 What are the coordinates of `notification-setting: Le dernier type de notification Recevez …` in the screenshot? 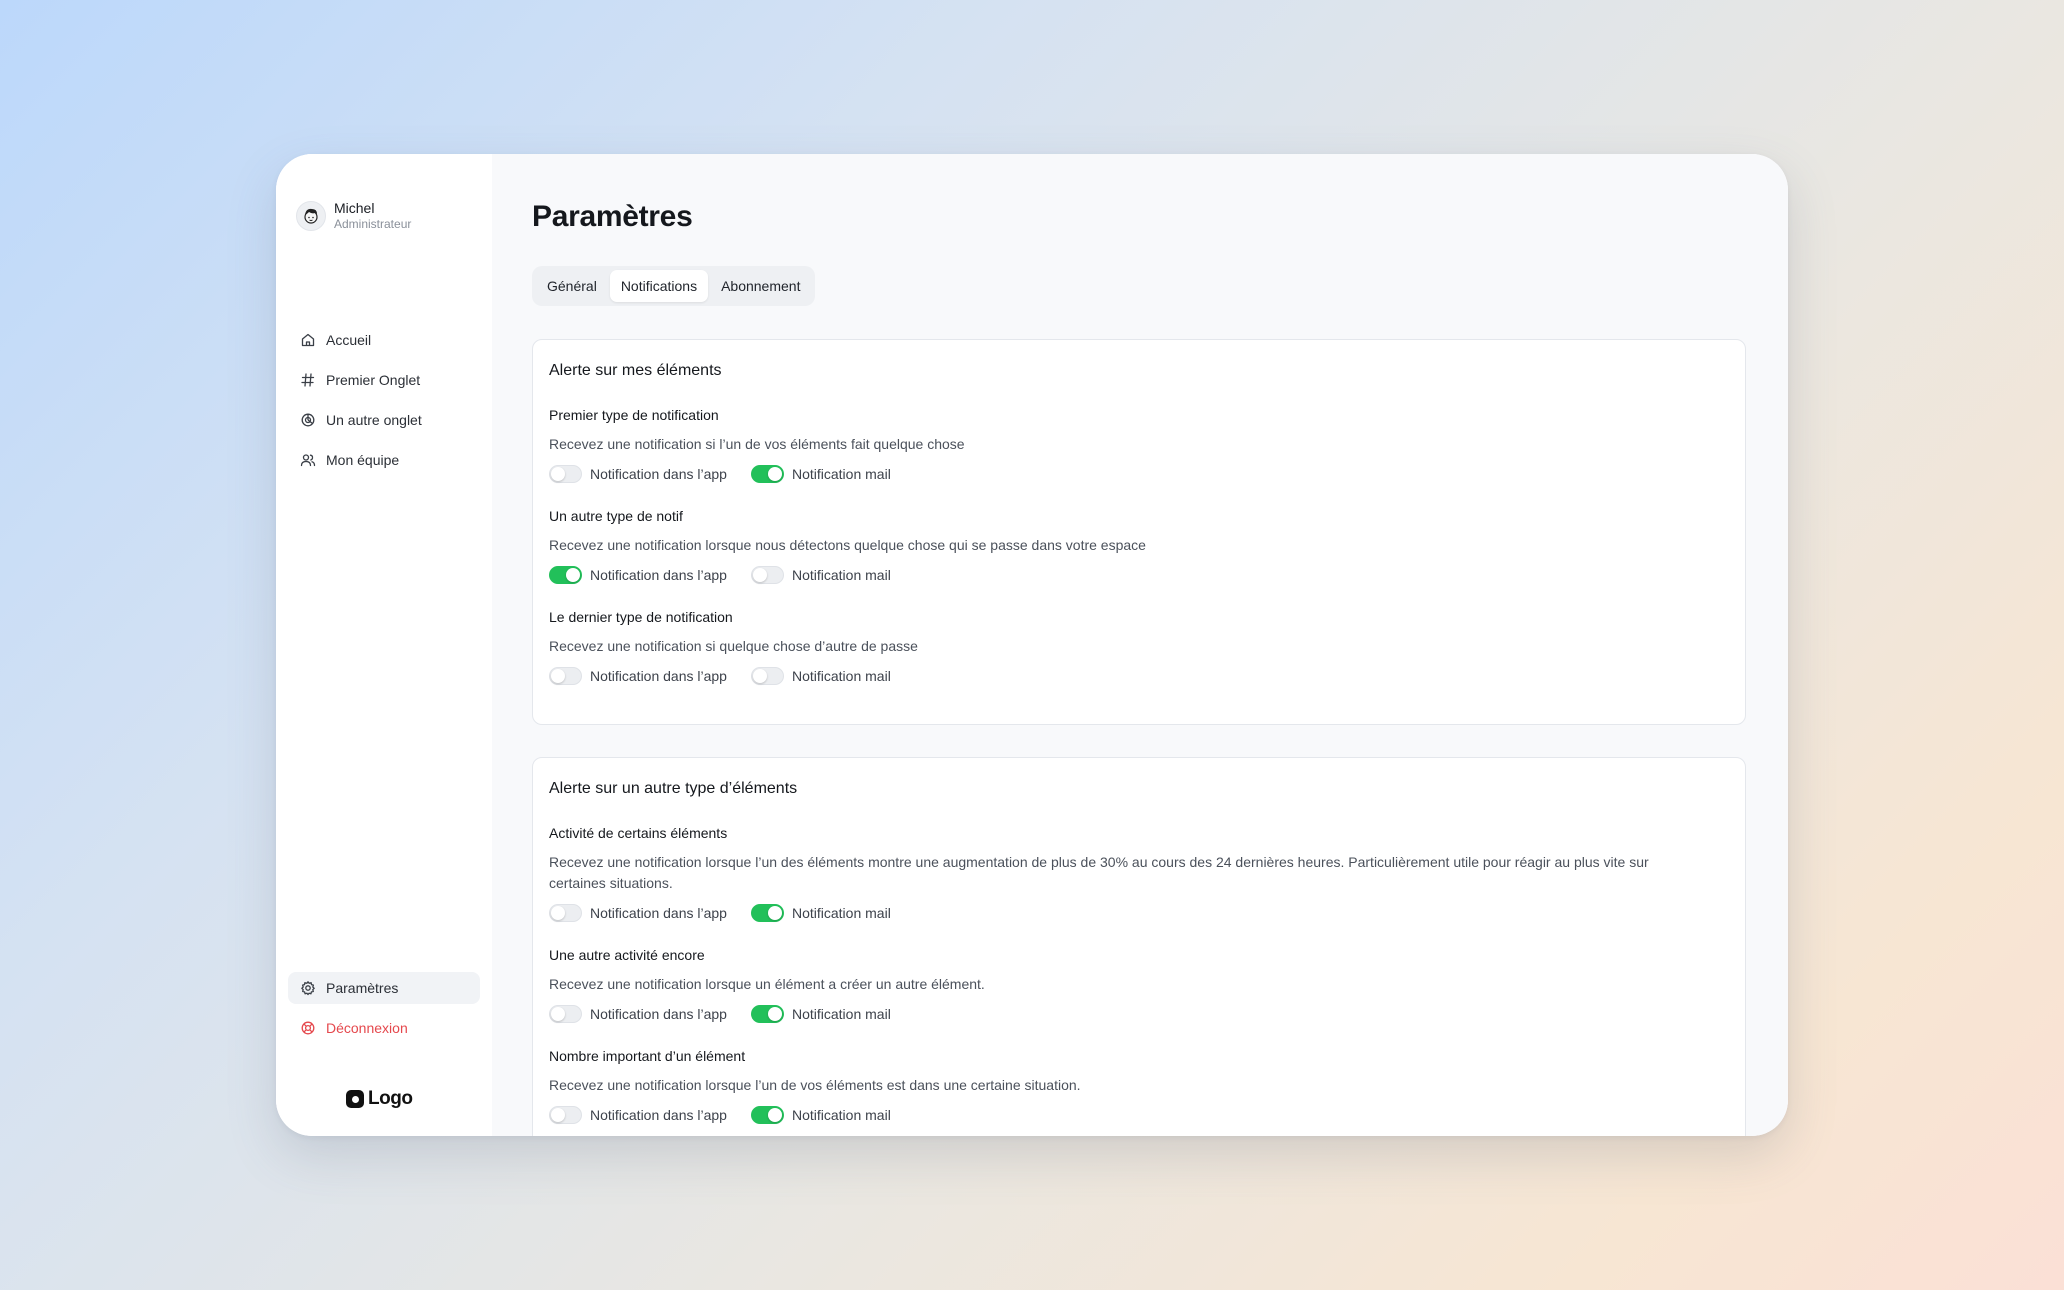 It's located at (1139, 647).